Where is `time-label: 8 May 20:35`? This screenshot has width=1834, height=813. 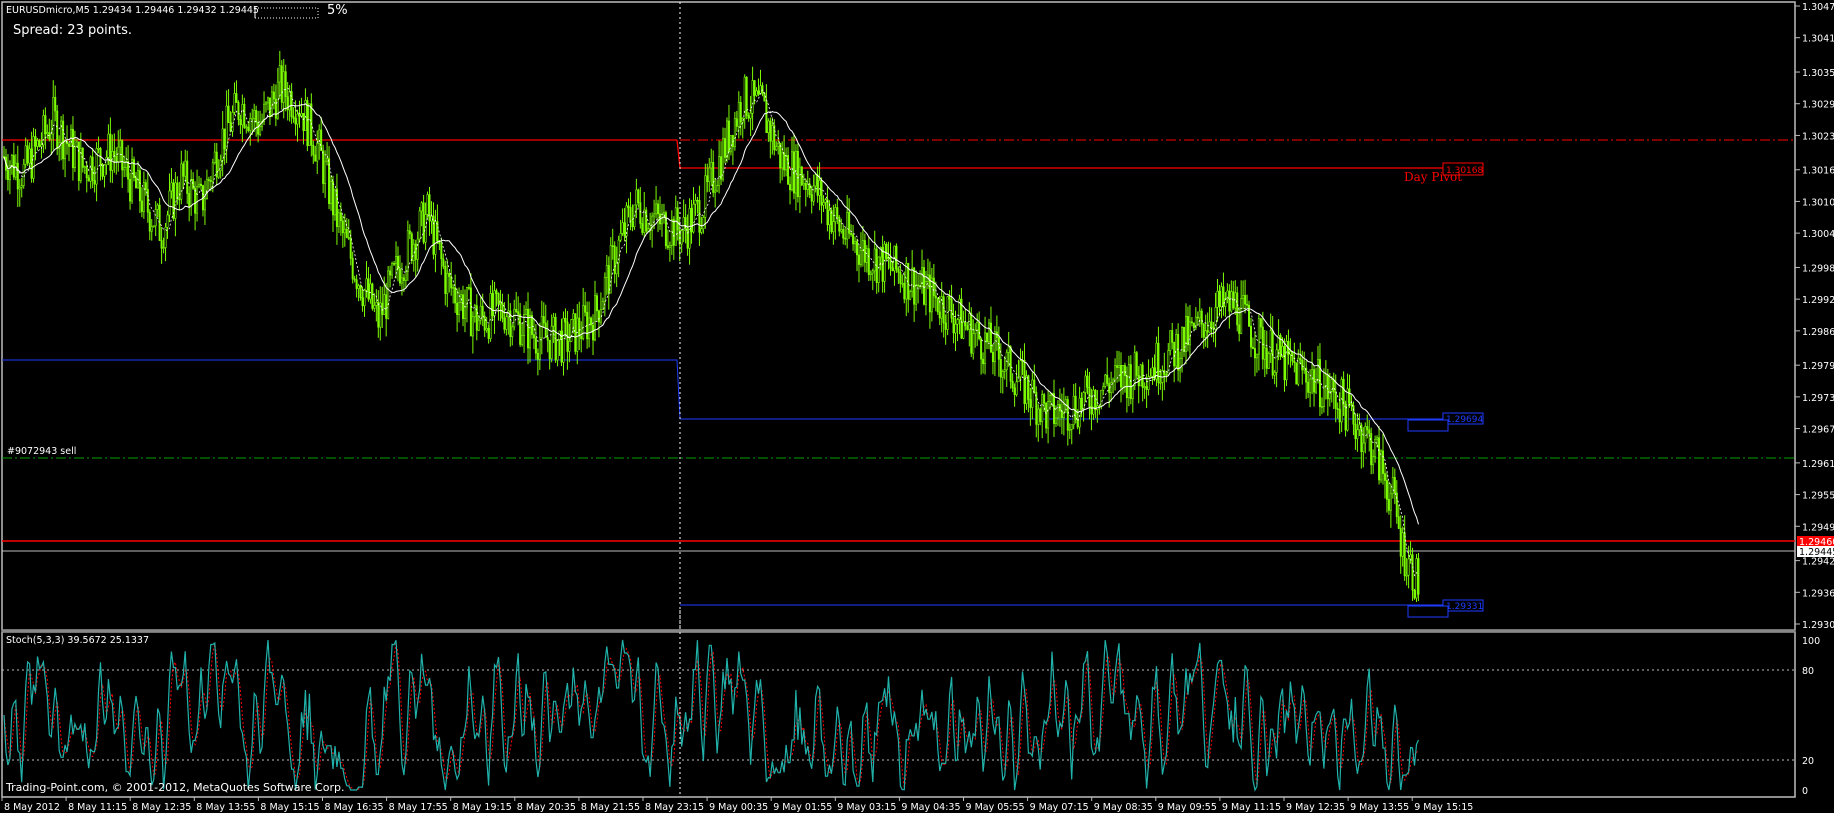
time-label: 8 May 20:35 is located at coordinates (546, 807).